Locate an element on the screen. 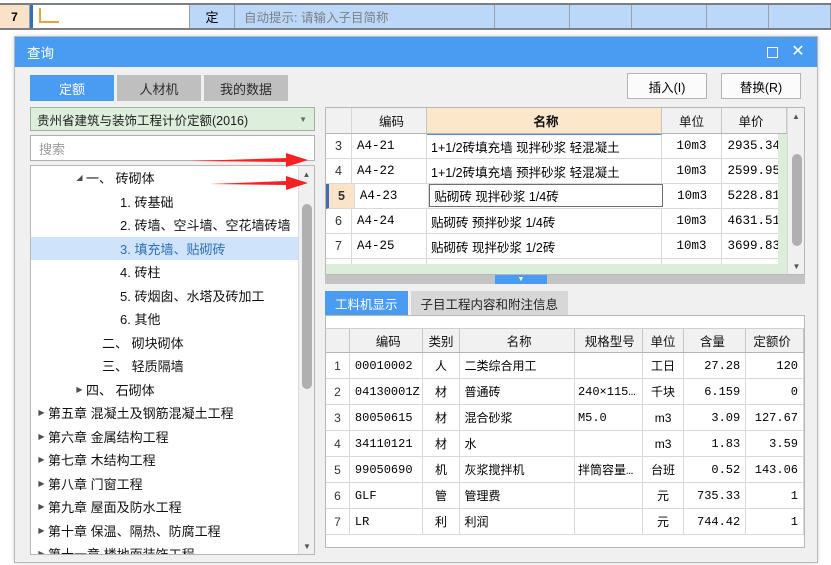 The width and height of the screenshot is (831, 565). quota-cell-name: 贴砌砖 现拌砂浆 1/4砖 is located at coordinates (546, 195).